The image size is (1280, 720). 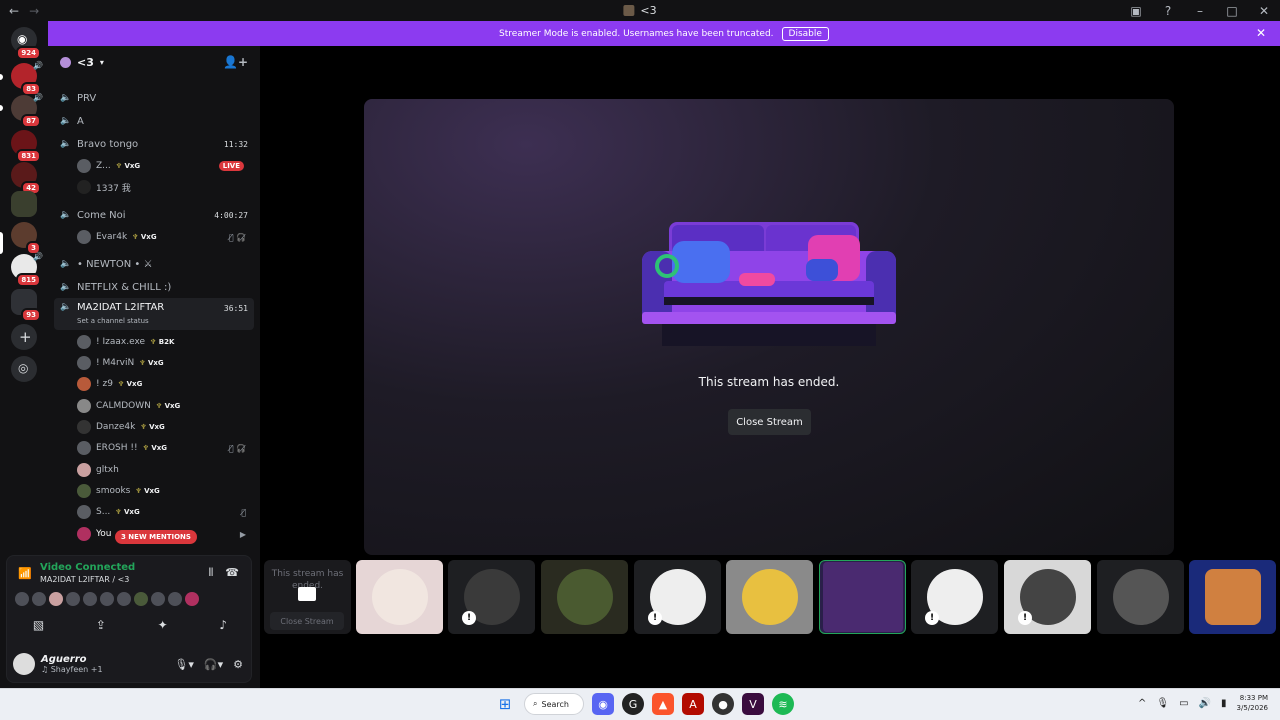 I want to click on user-panel: Aguerro ♫ Shayfeen +1 🎙▾ 🎧▾ ⚙, so click(x=130, y=664).